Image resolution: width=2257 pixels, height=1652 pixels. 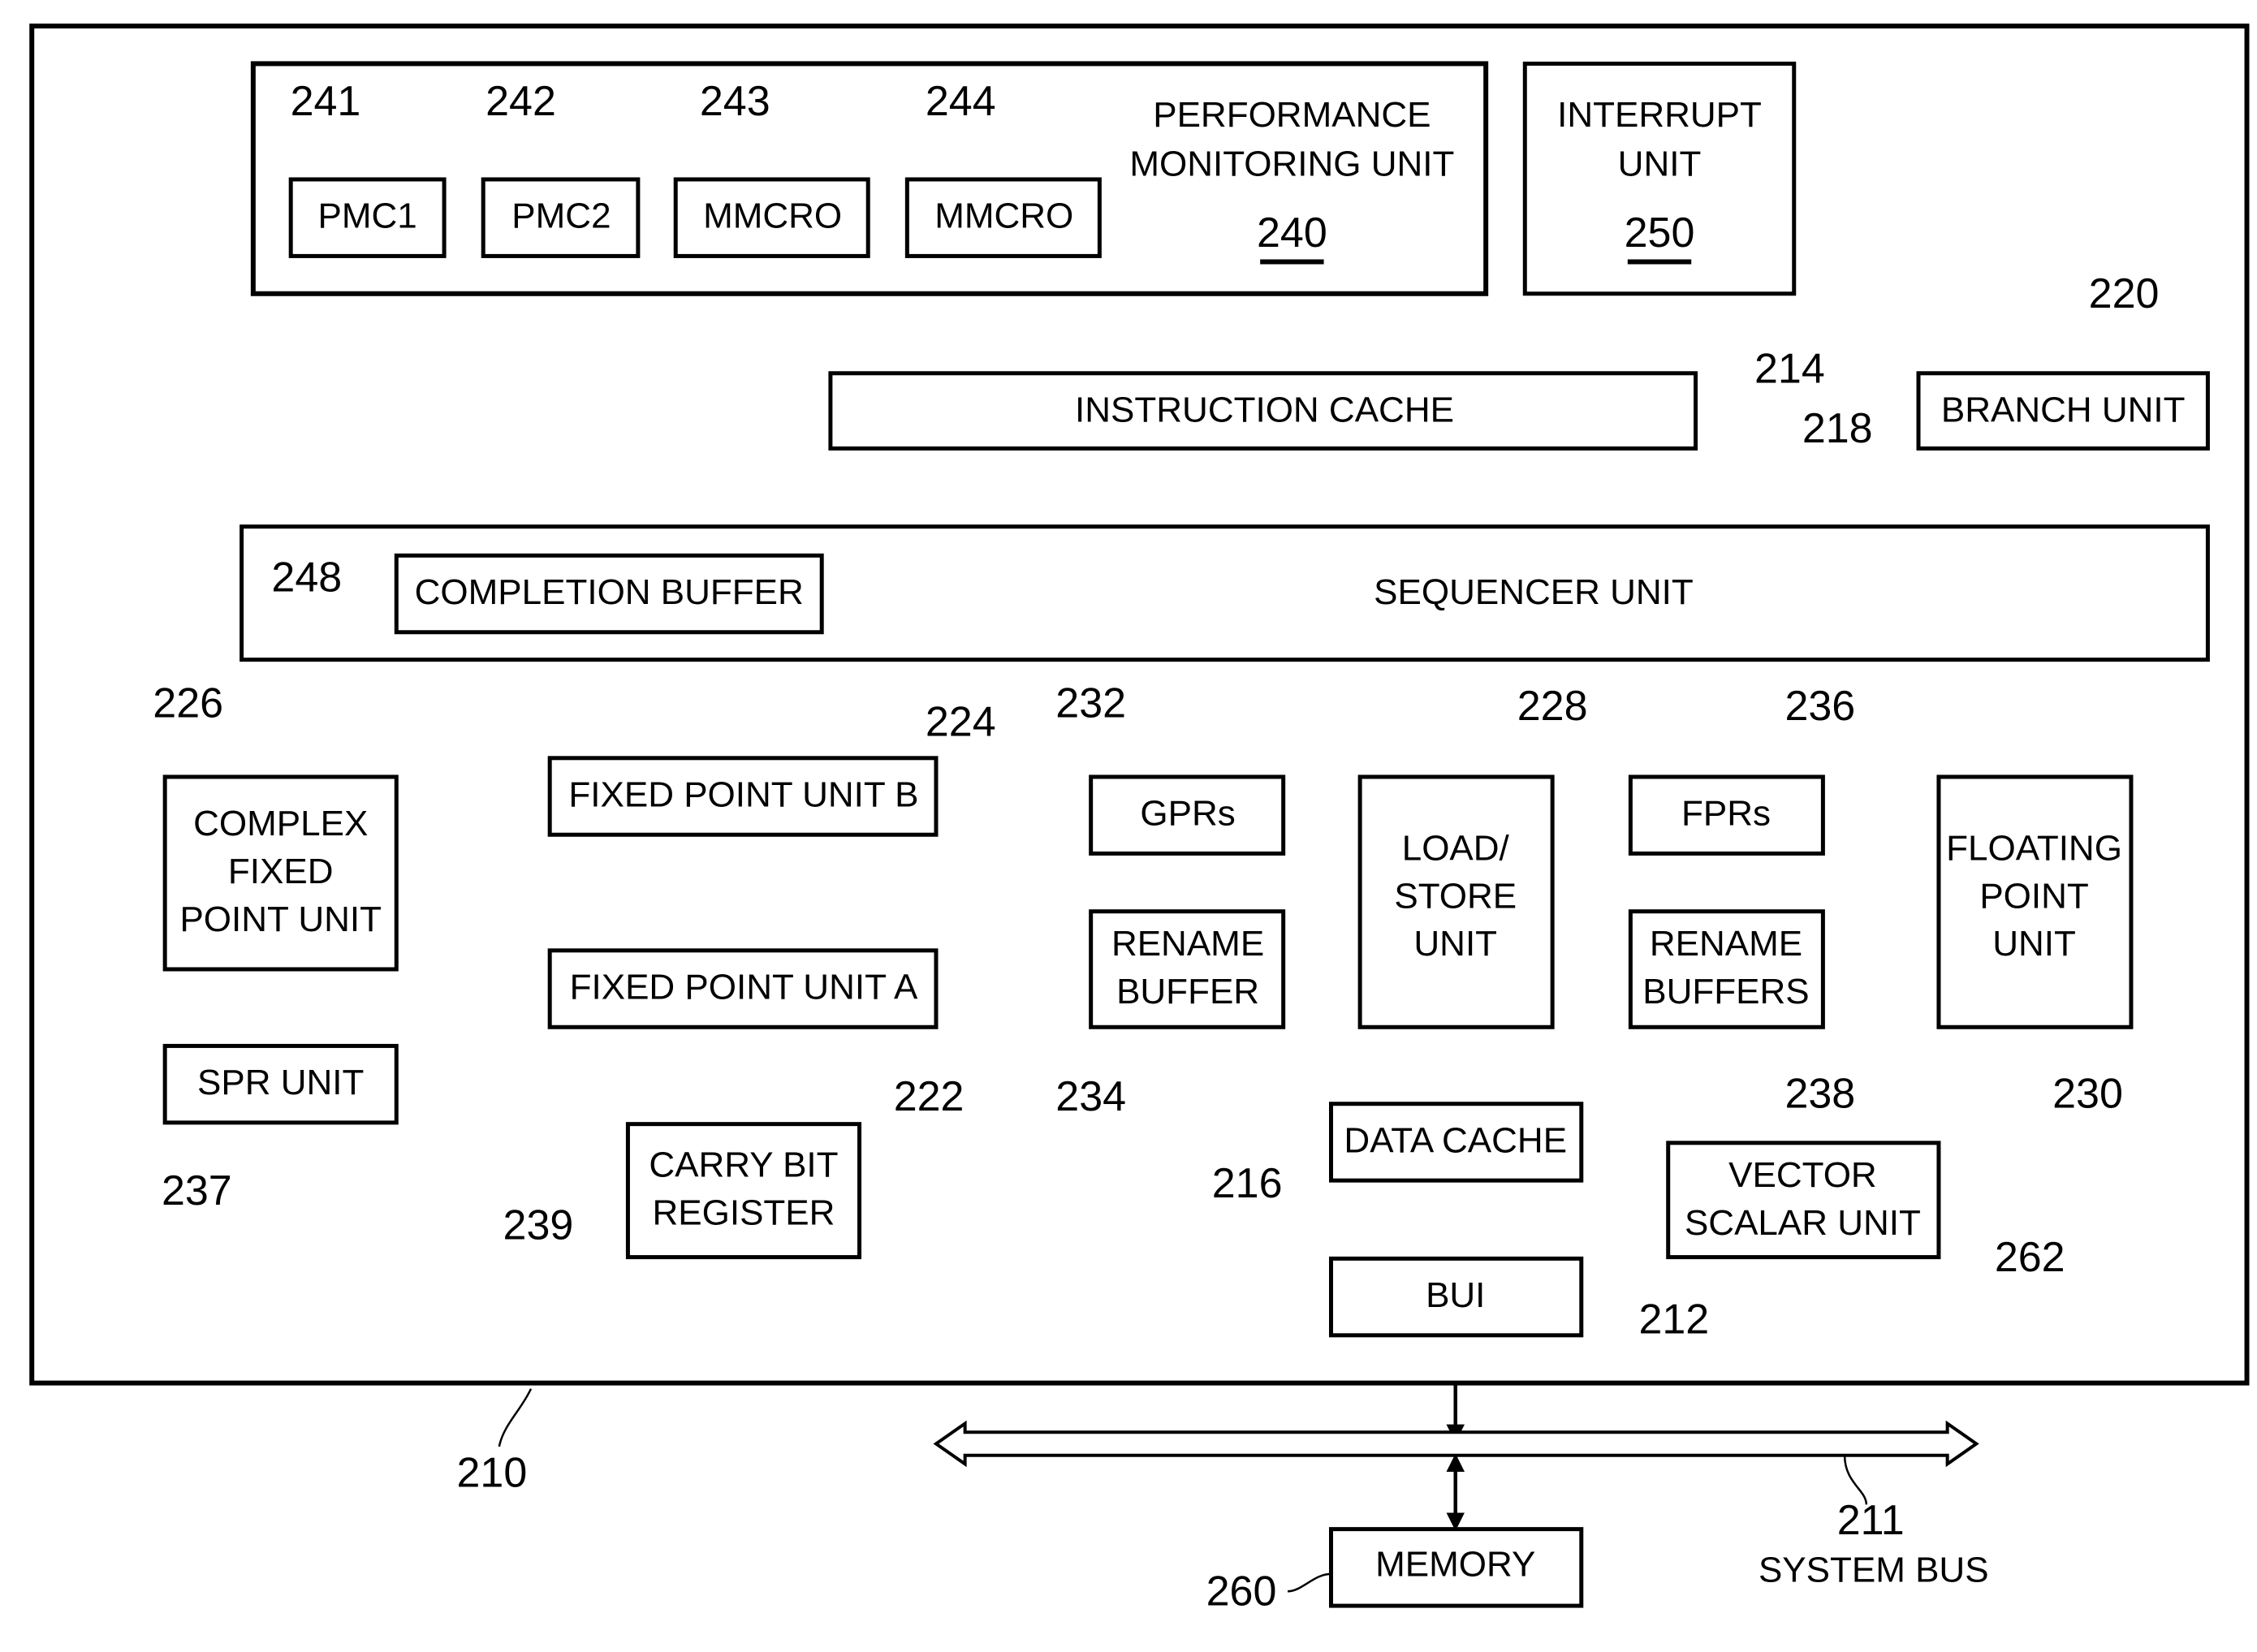 I want to click on ref-216: 216, so click(x=1247, y=1183).